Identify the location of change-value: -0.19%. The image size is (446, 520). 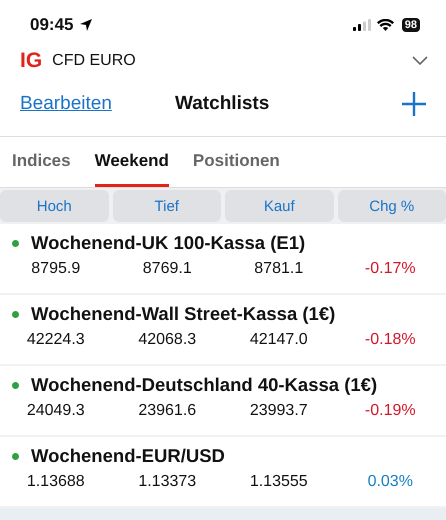
(390, 411).